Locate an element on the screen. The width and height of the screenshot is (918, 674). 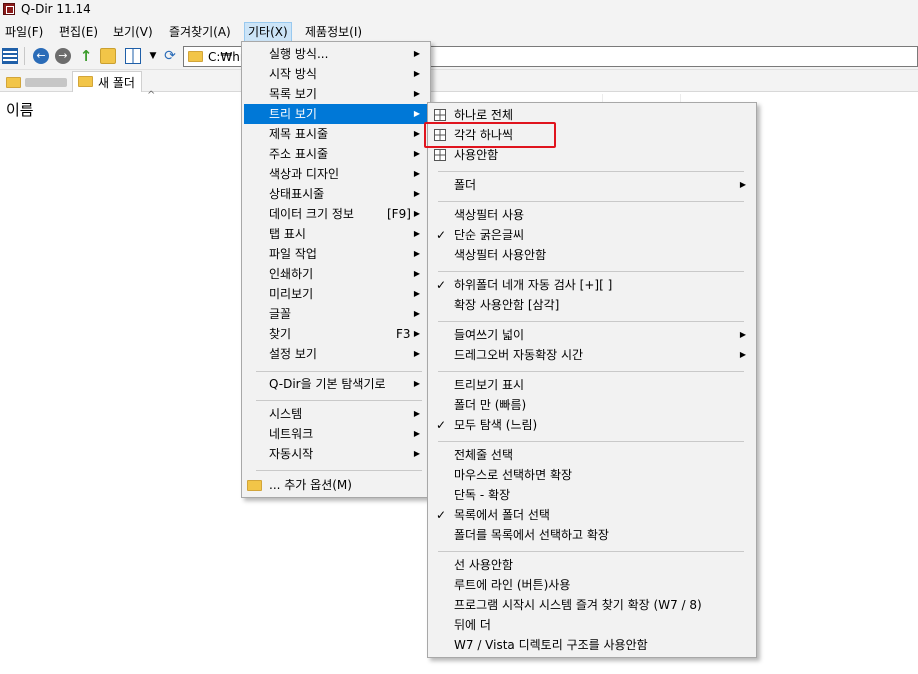
menu-item-expand-on-select: 마우스로 선택하면 확장 is located at coordinates (592, 475).